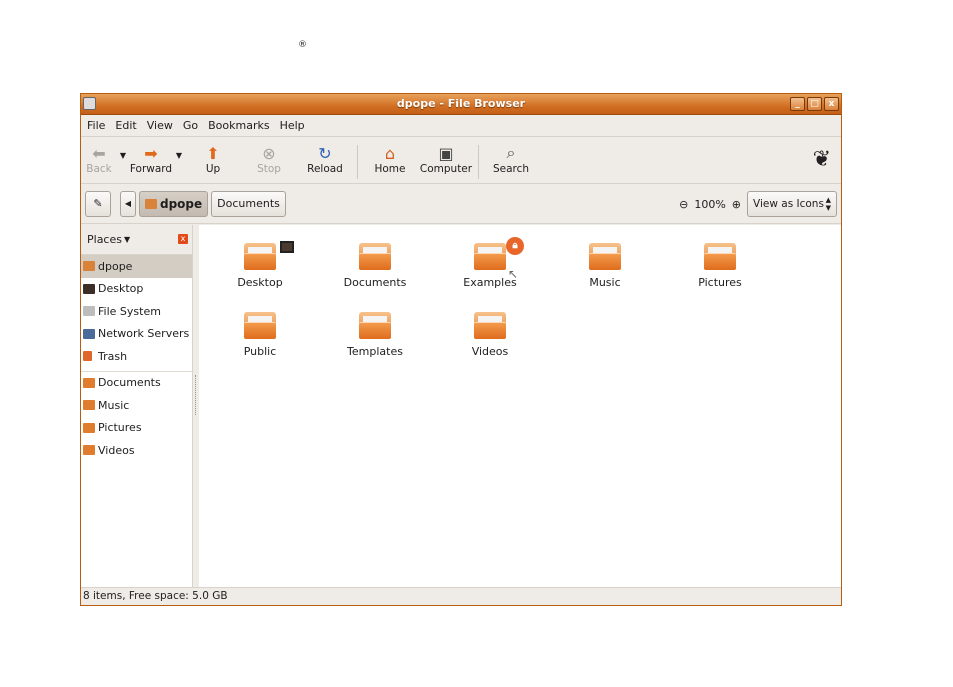 Image resolution: width=953 pixels, height=687 pixels. Describe the element at coordinates (797, 104) in the screenshot. I see `minimize-button: _` at that location.